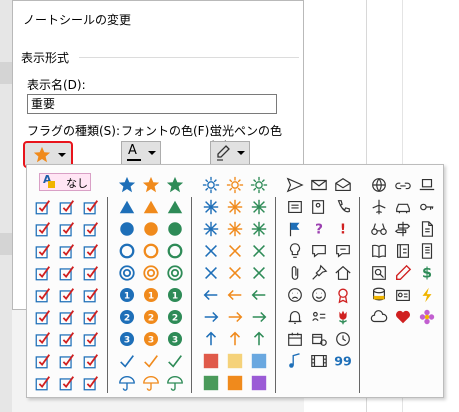  I want to click on sad-face-icon, so click(295, 295).